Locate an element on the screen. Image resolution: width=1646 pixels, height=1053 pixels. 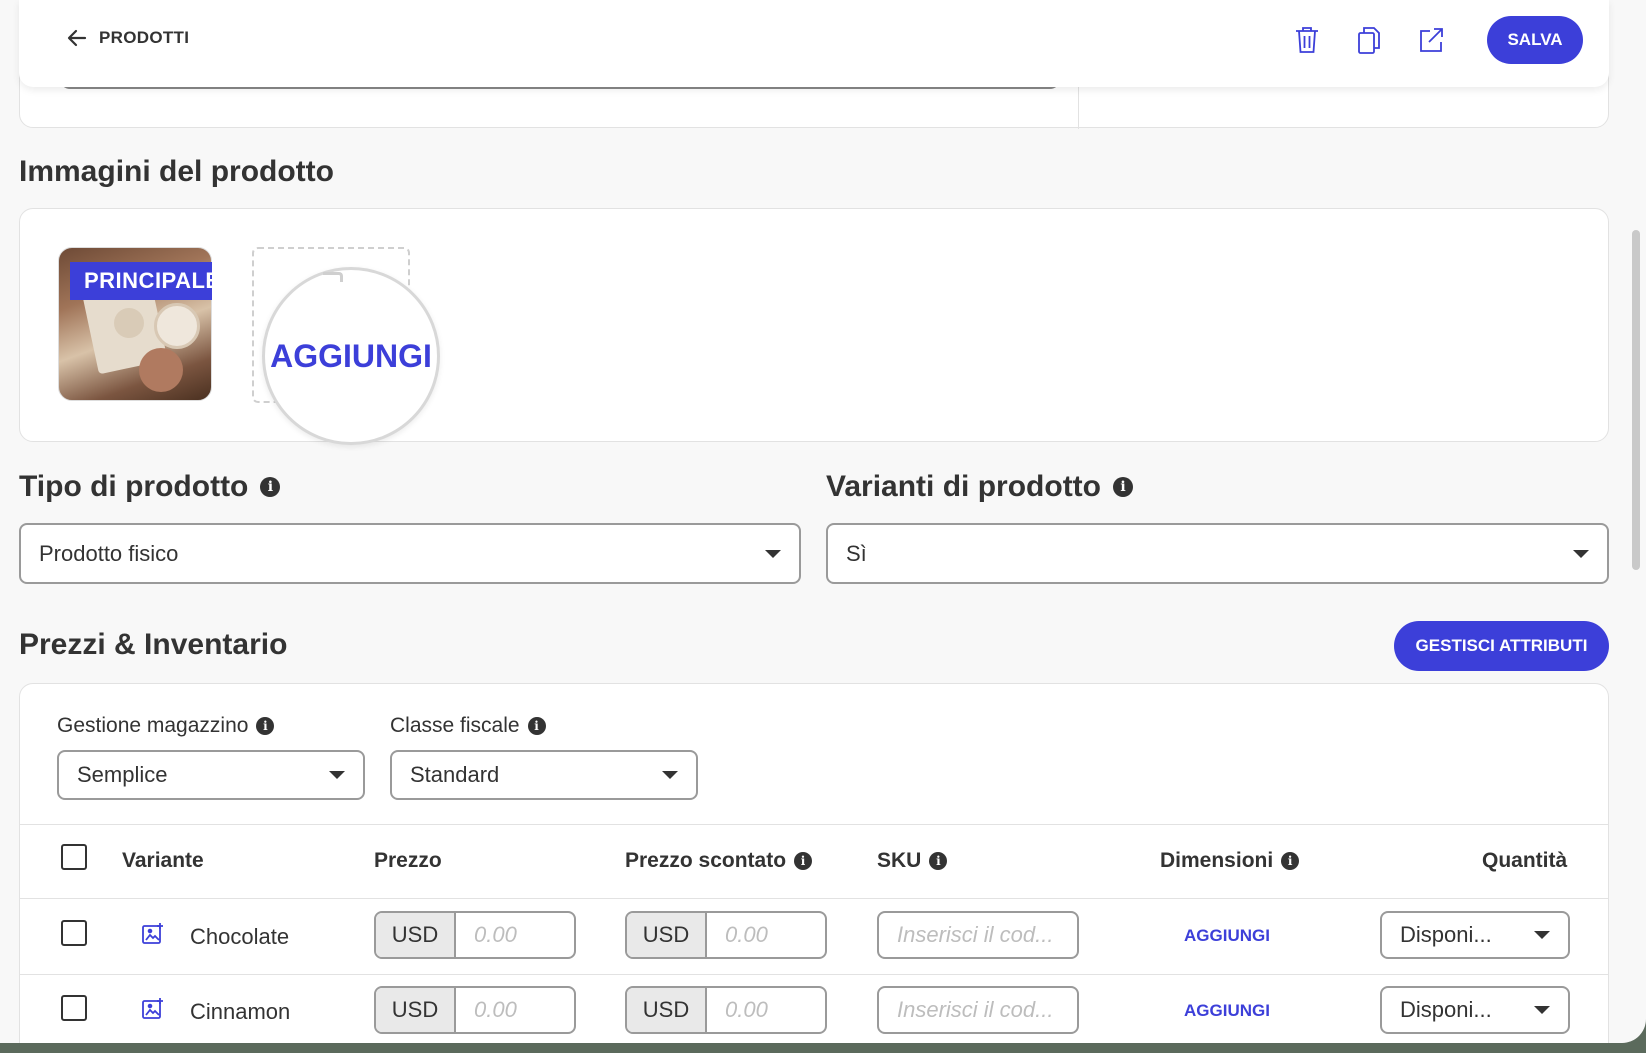
duplicate-button is located at coordinates (1369, 40).